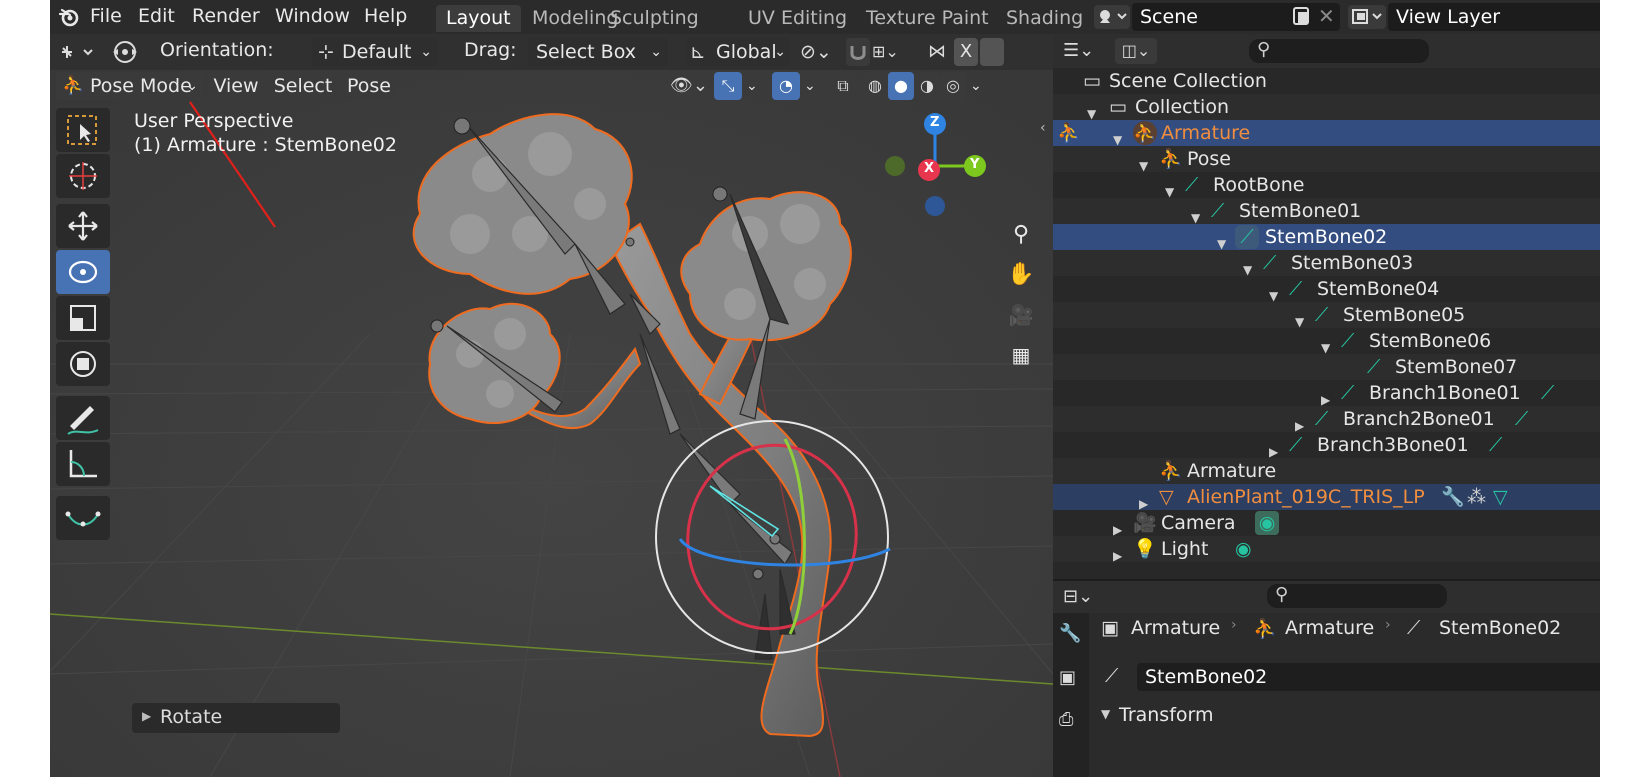 This screenshot has height=777, width=1650. What do you see at coordinates (1326, 159) in the screenshot?
I see `outliner-row-pose: ▼ ⛹ Pose` at bounding box center [1326, 159].